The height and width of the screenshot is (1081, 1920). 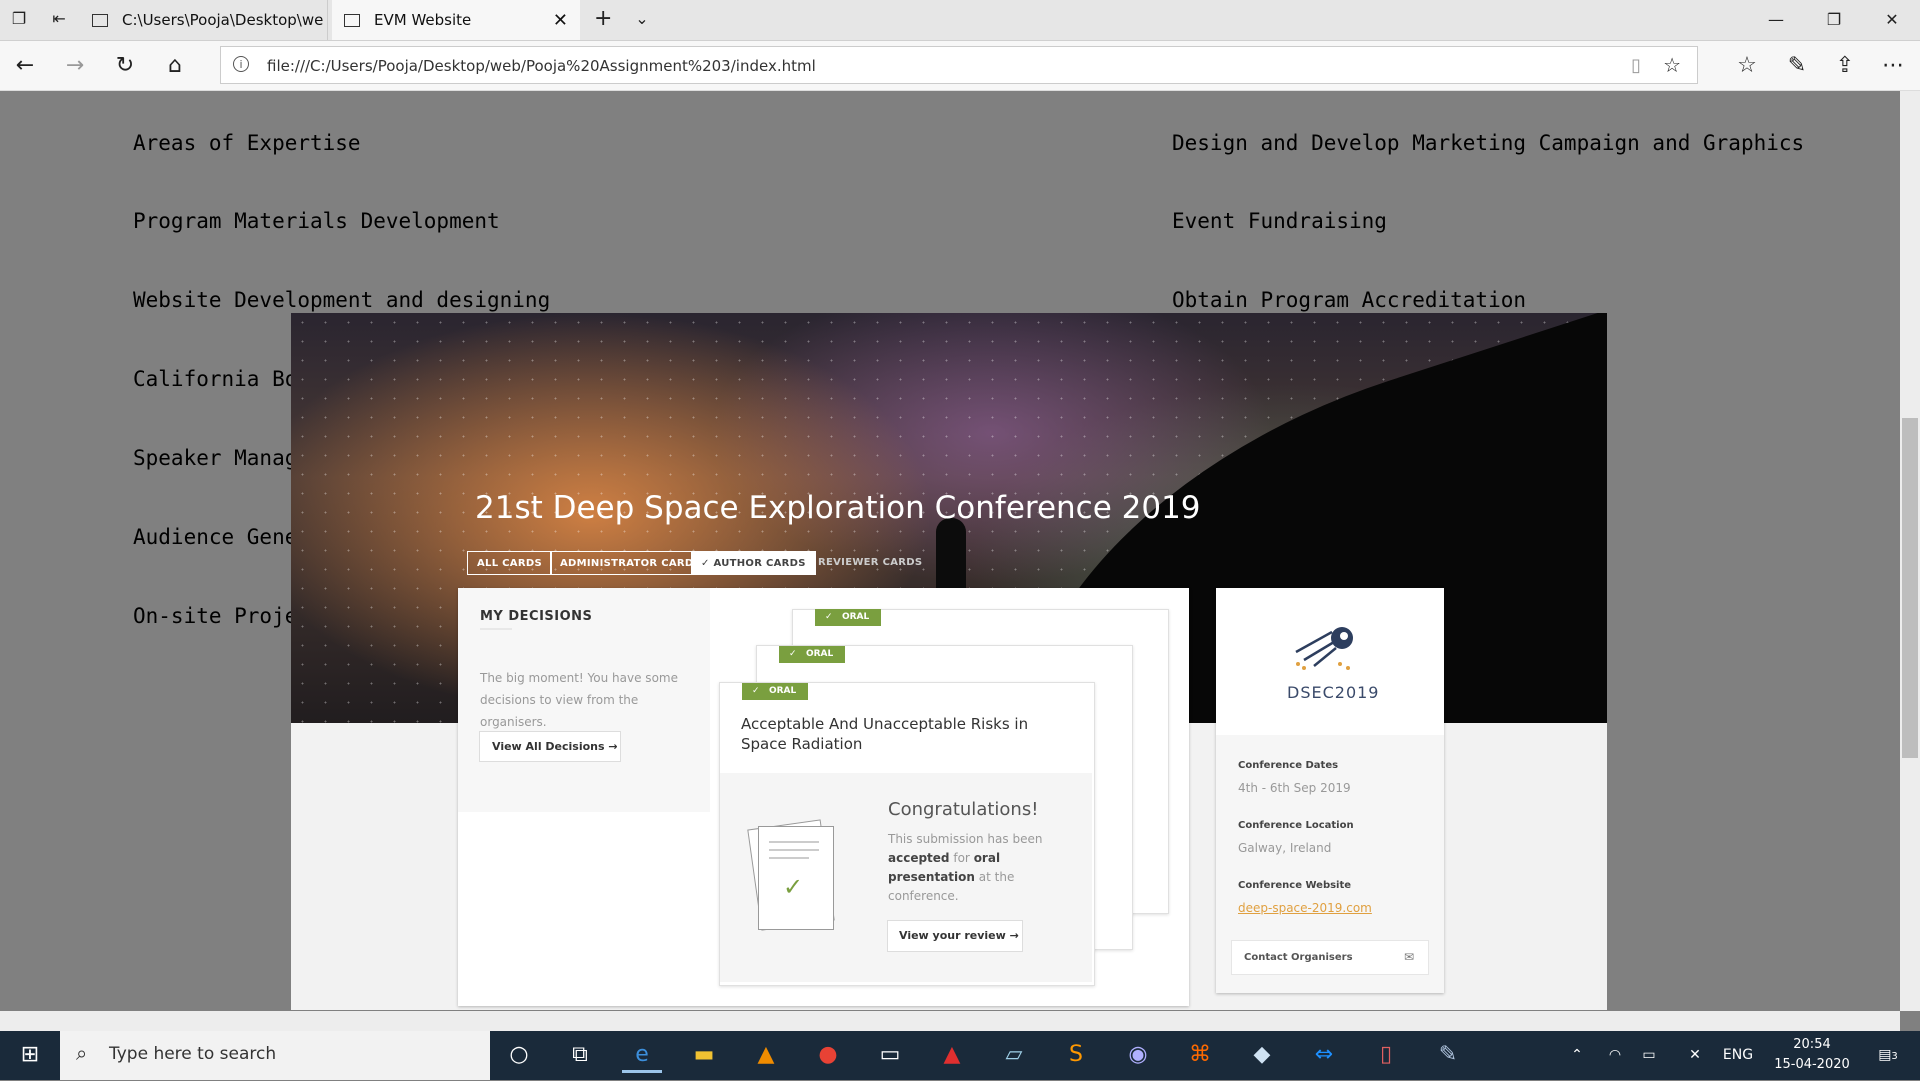 I want to click on search-placeholder: Type here to search, so click(x=193, y=1054).